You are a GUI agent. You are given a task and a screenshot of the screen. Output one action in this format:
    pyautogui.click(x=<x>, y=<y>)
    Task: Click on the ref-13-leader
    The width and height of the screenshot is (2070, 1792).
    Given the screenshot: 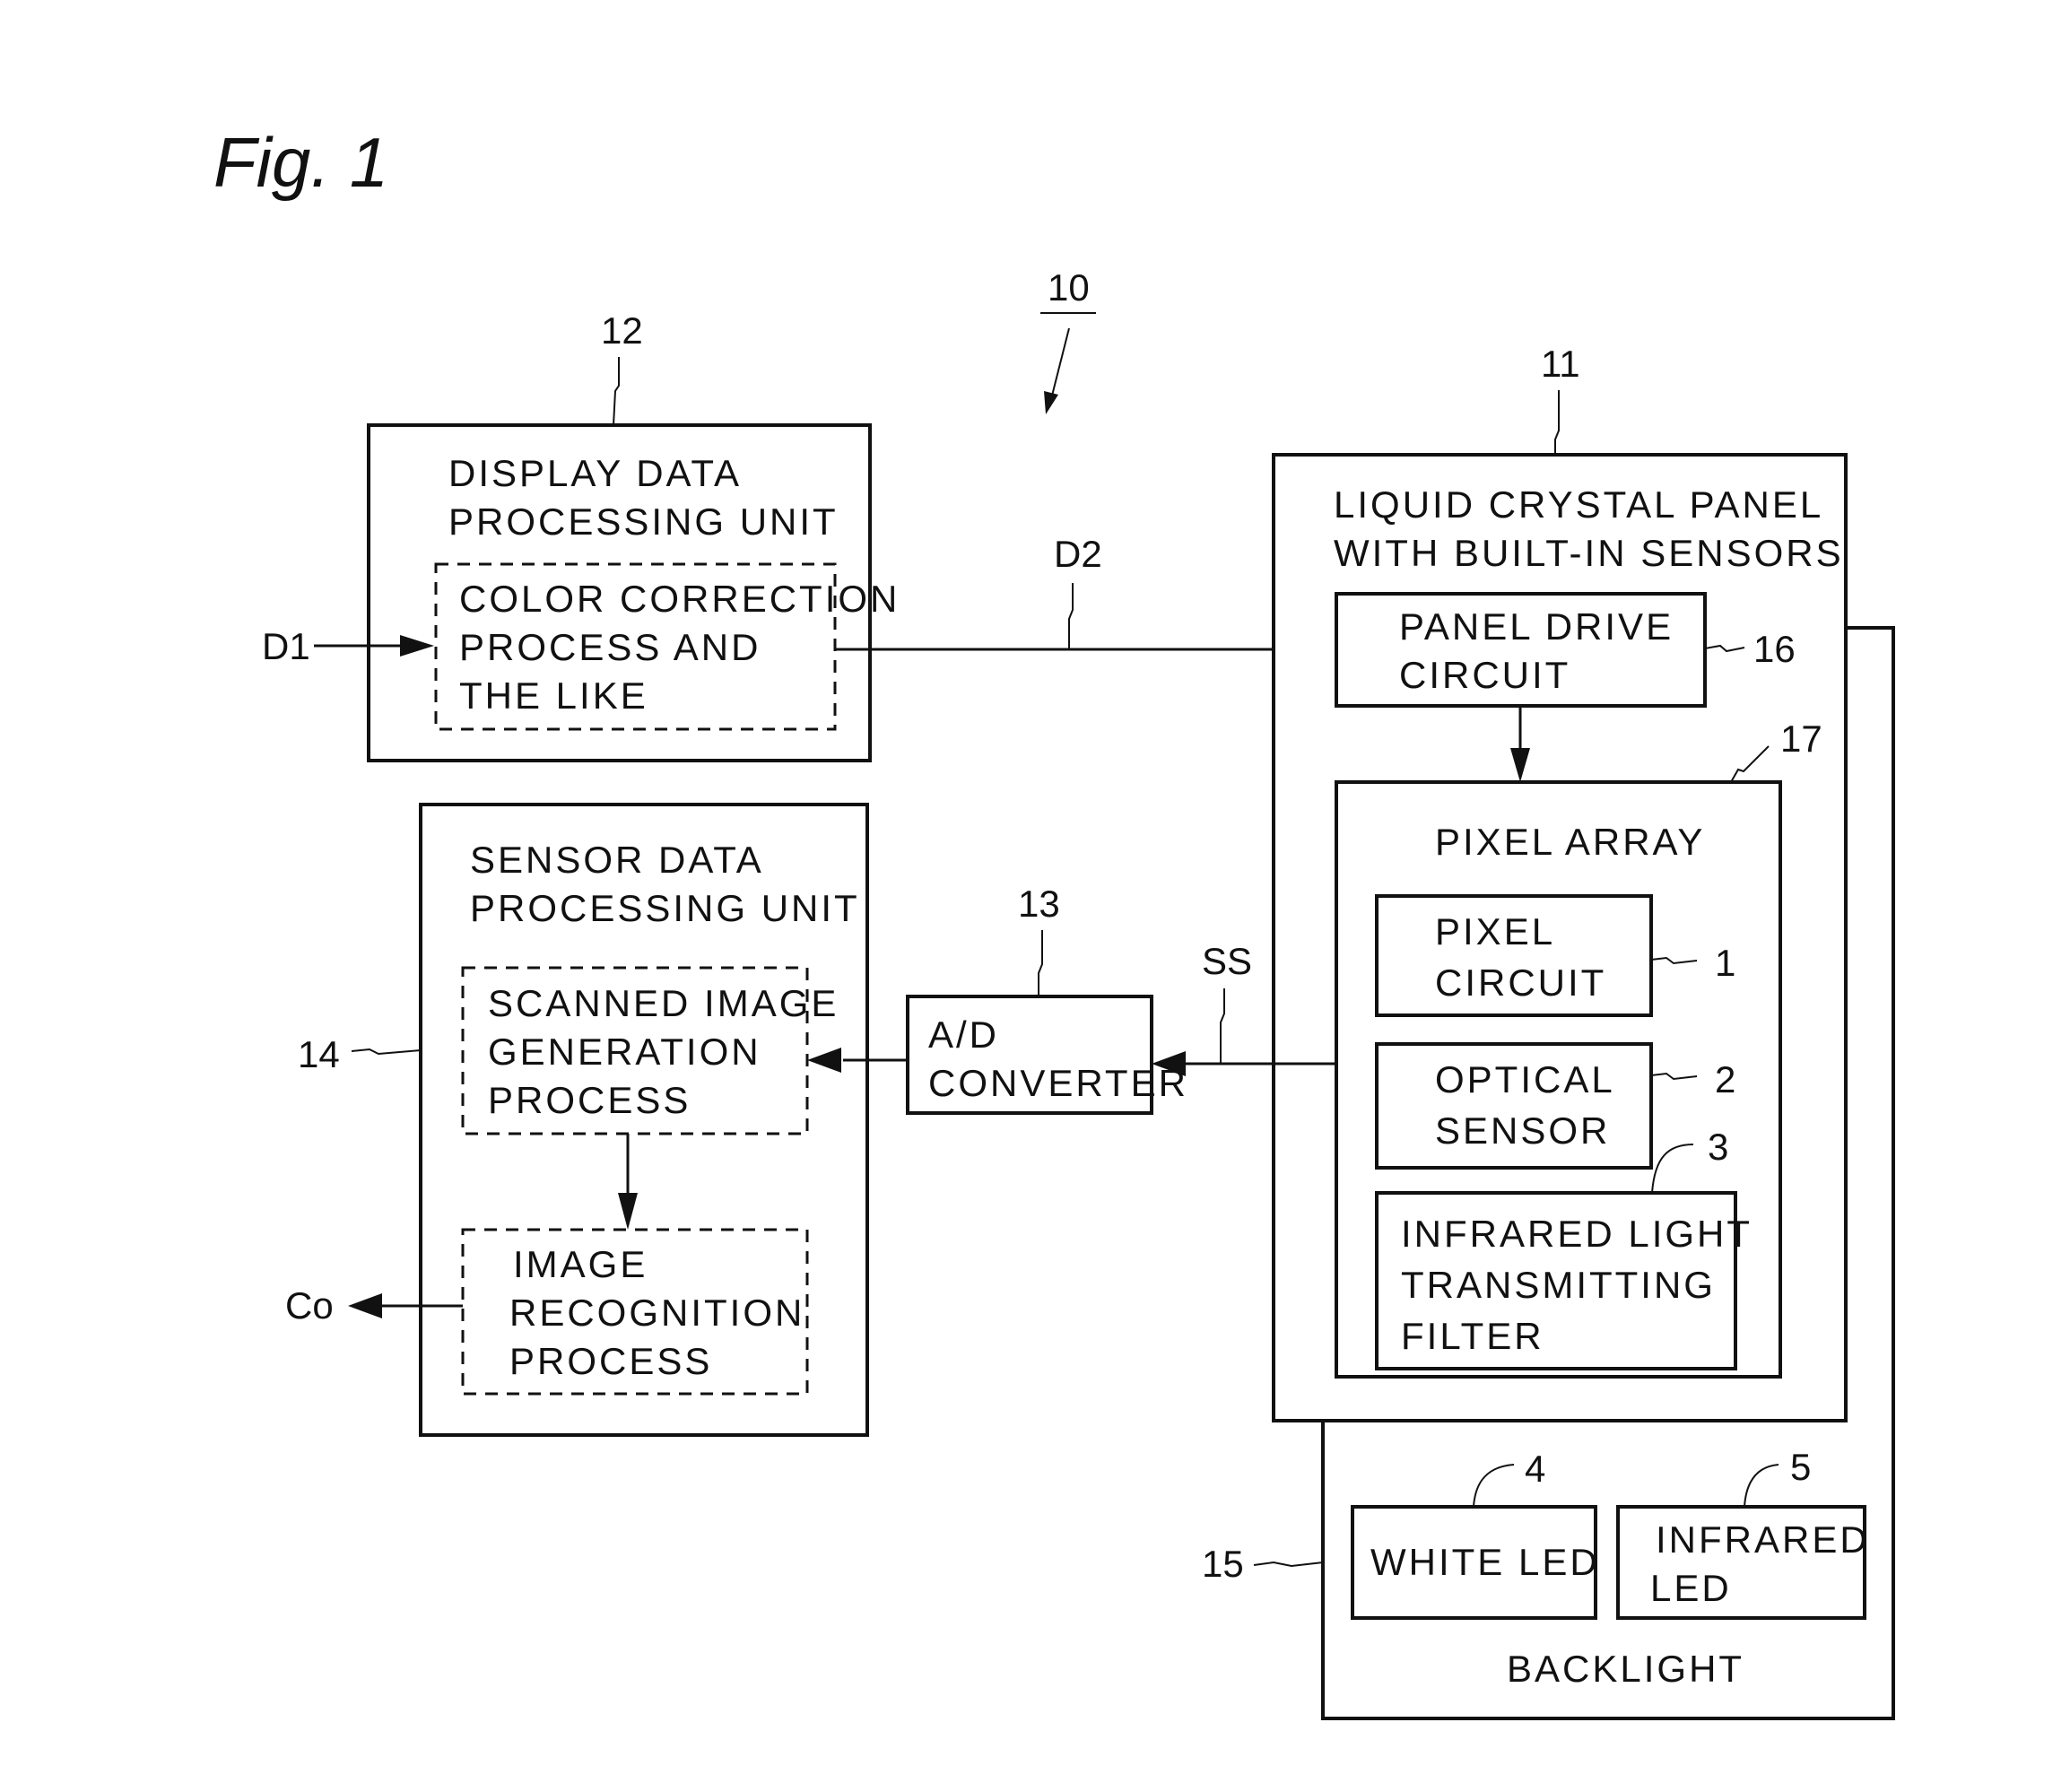 What is the action you would take?
    pyautogui.click(x=1040, y=963)
    